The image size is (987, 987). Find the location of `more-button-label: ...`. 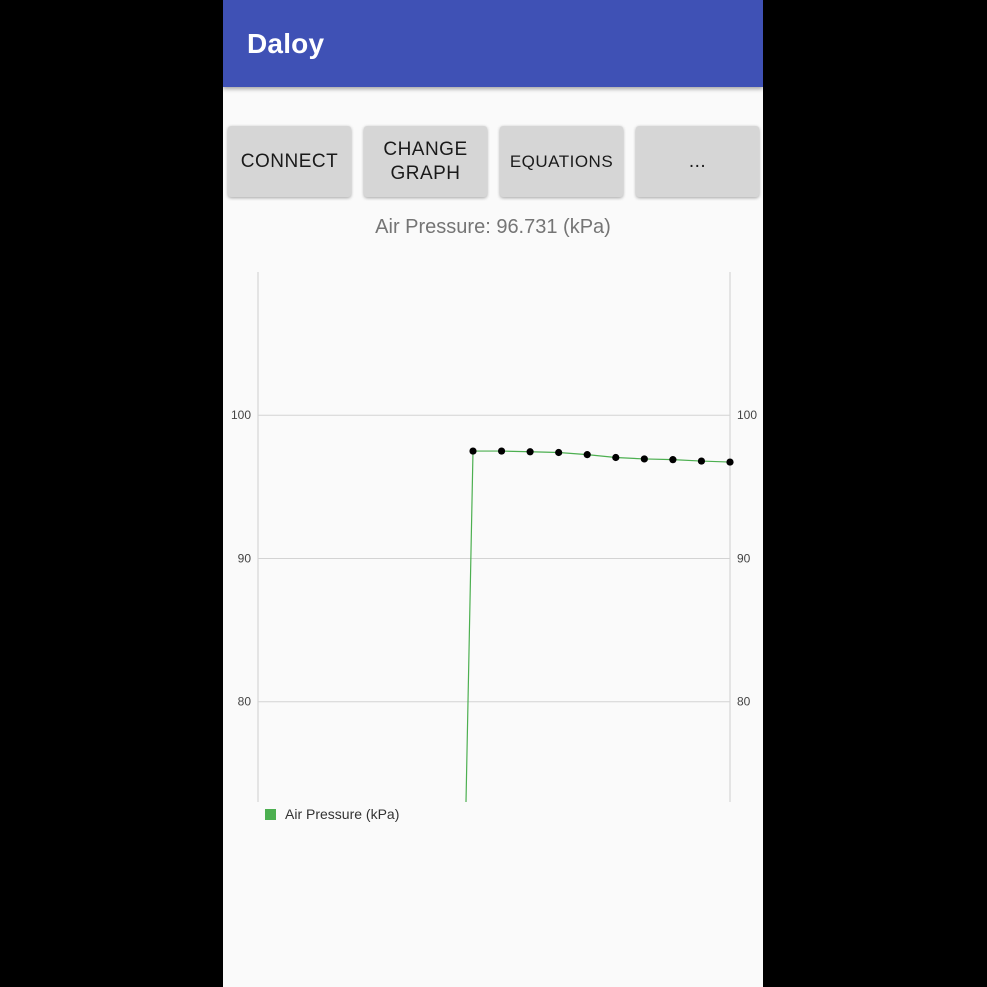

more-button-label: ... is located at coordinates (697, 161).